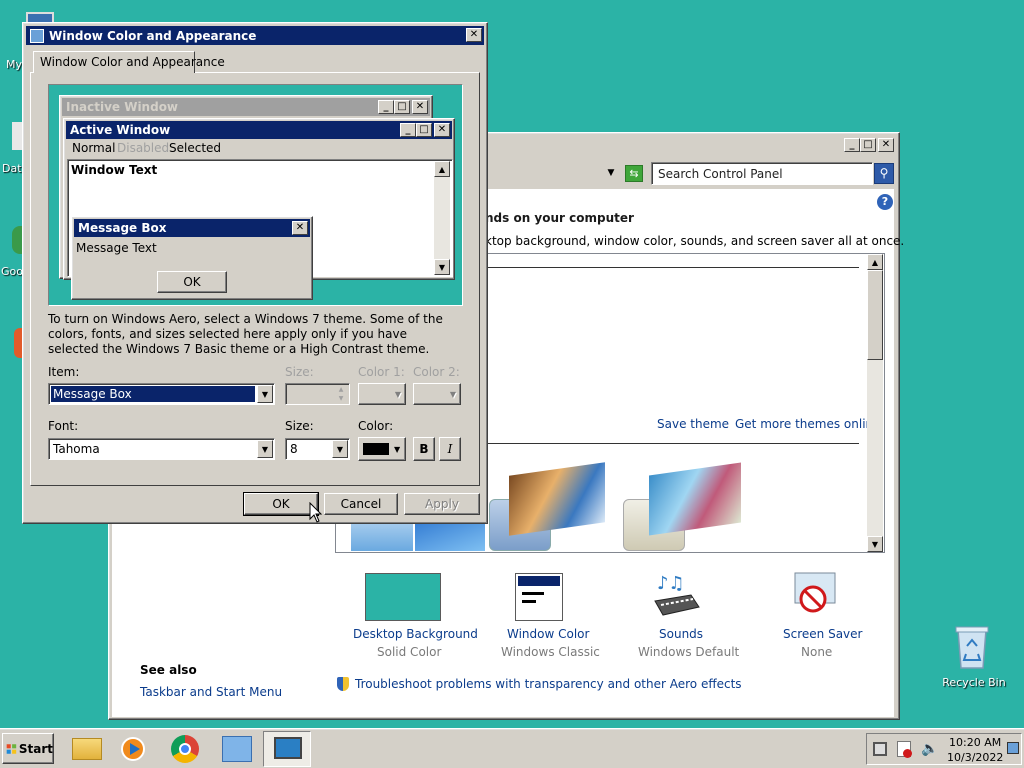 The image size is (1024, 768). I want to click on scroll-down-button: ▼, so click(875, 544).